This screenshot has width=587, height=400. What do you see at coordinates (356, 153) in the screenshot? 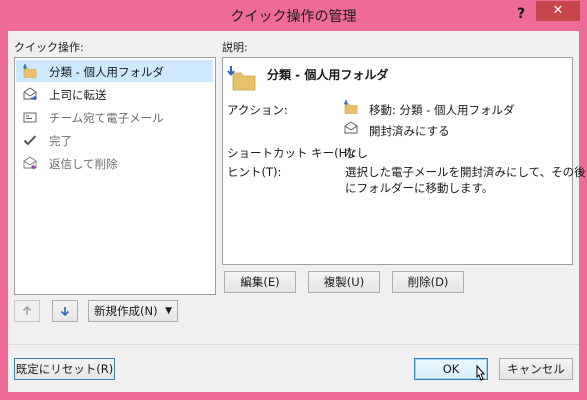
I see `shortcut-value: なし` at bounding box center [356, 153].